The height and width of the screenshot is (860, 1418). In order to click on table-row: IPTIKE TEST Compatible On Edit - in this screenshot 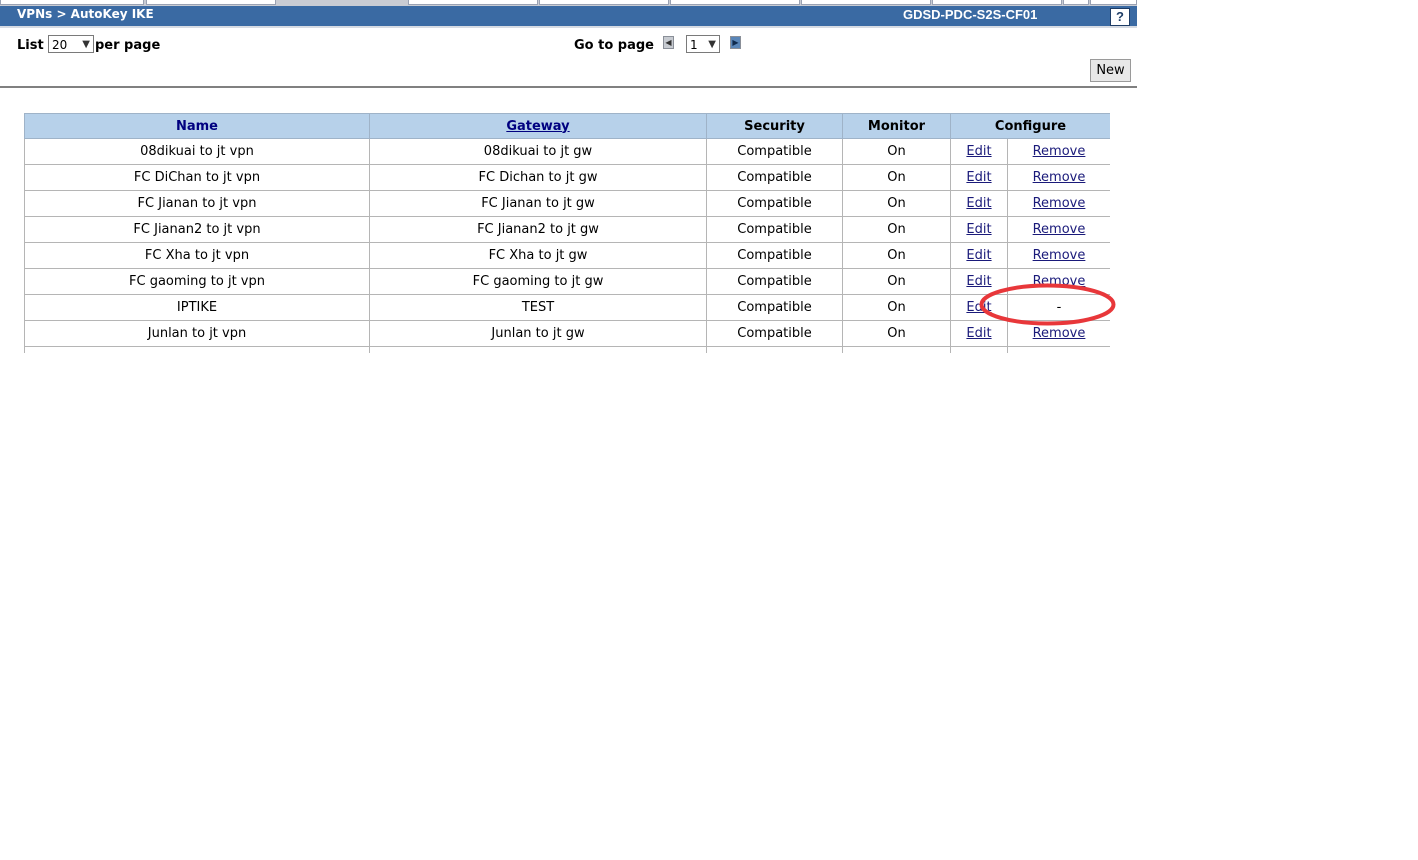, I will do `click(567, 307)`.